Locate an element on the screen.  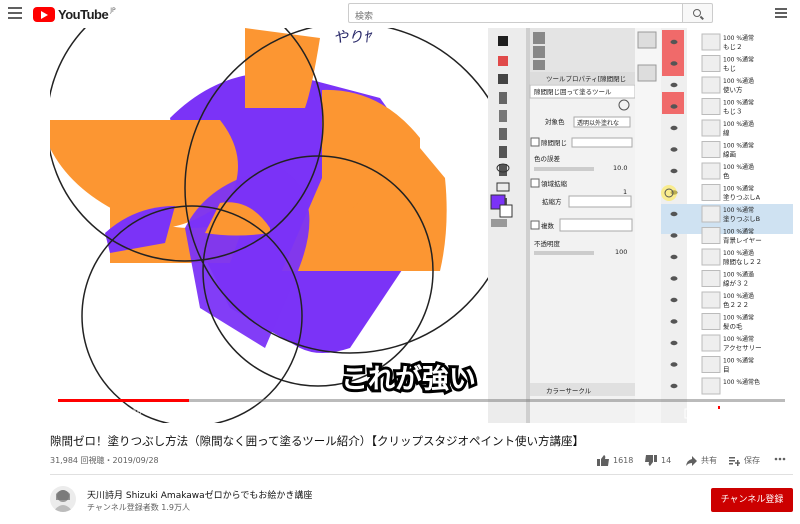
masthead: YouTube JP is located at coordinates (400, 14).